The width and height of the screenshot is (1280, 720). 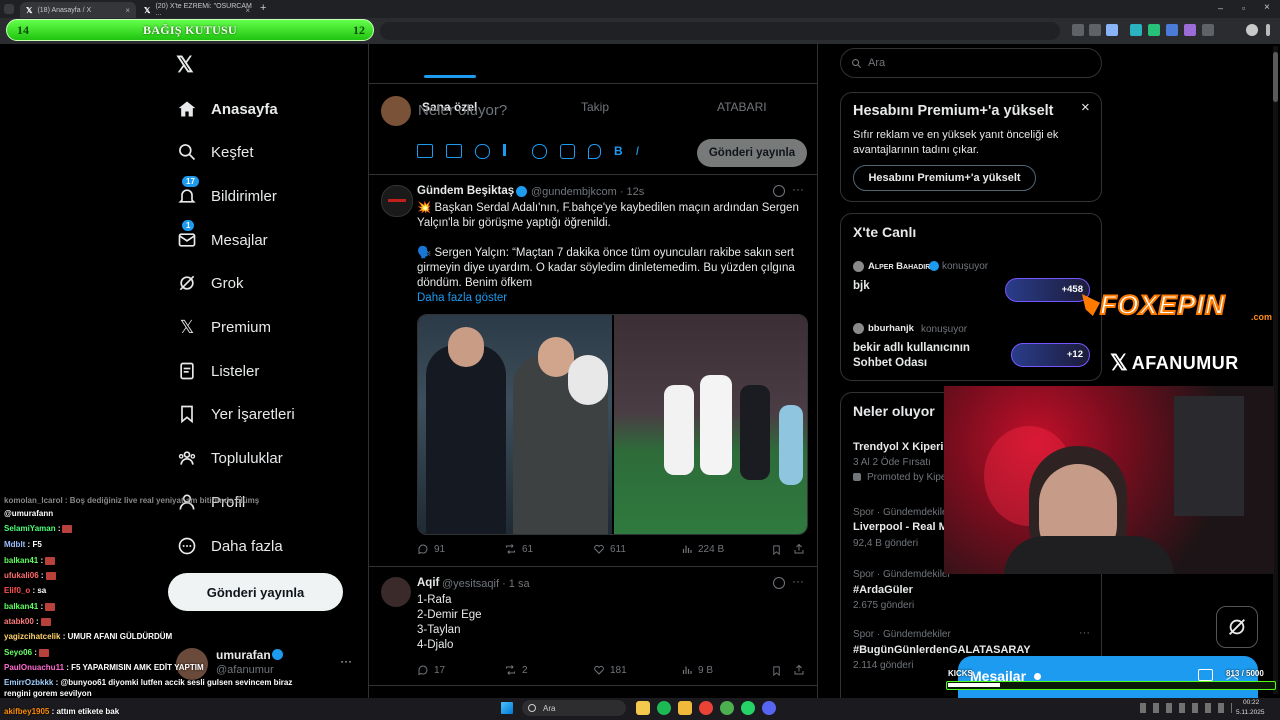 What do you see at coordinates (1208, 30) in the screenshot?
I see `extensions-puzzle-icon` at bounding box center [1208, 30].